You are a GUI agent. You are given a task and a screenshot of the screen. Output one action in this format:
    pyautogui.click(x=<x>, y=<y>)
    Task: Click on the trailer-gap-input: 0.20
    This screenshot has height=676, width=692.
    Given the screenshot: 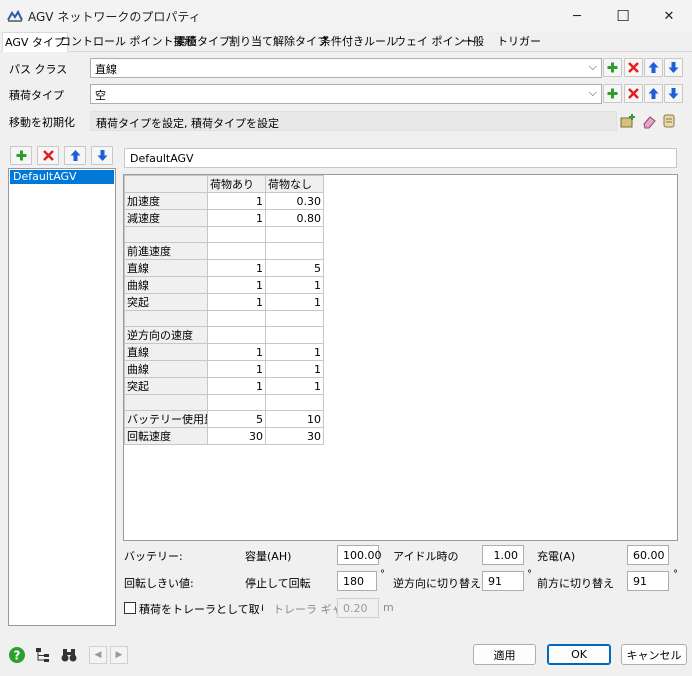 What is the action you would take?
    pyautogui.click(x=358, y=608)
    